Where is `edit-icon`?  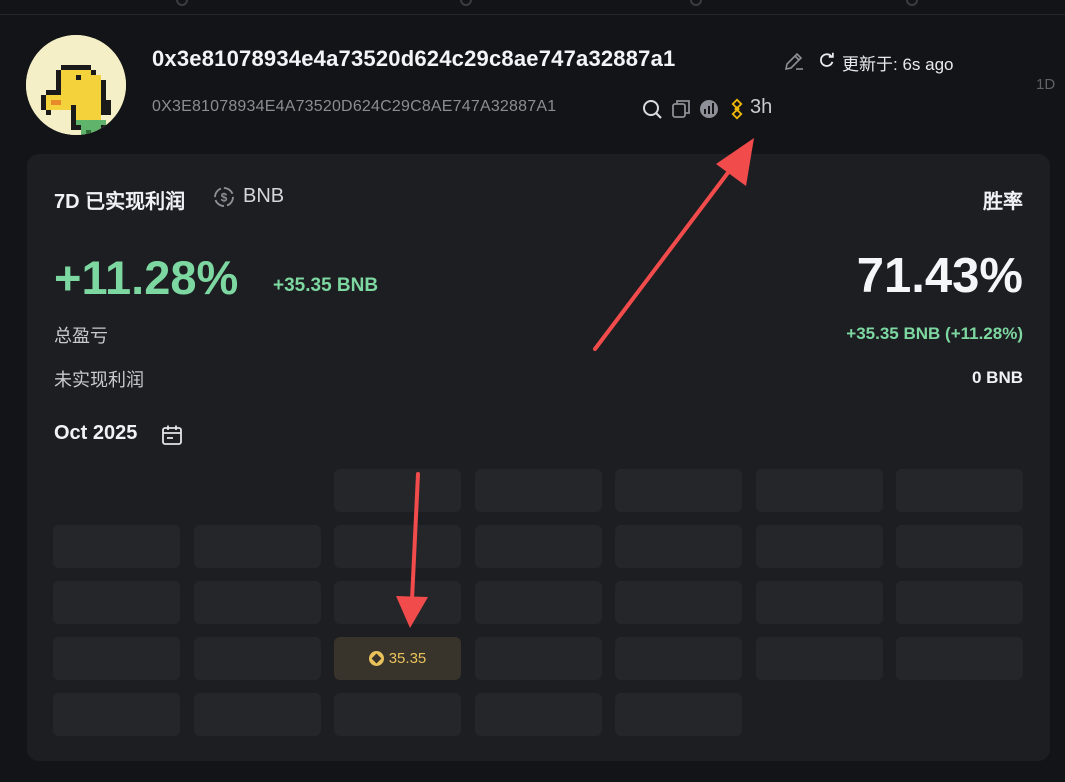 edit-icon is located at coordinates (794, 61).